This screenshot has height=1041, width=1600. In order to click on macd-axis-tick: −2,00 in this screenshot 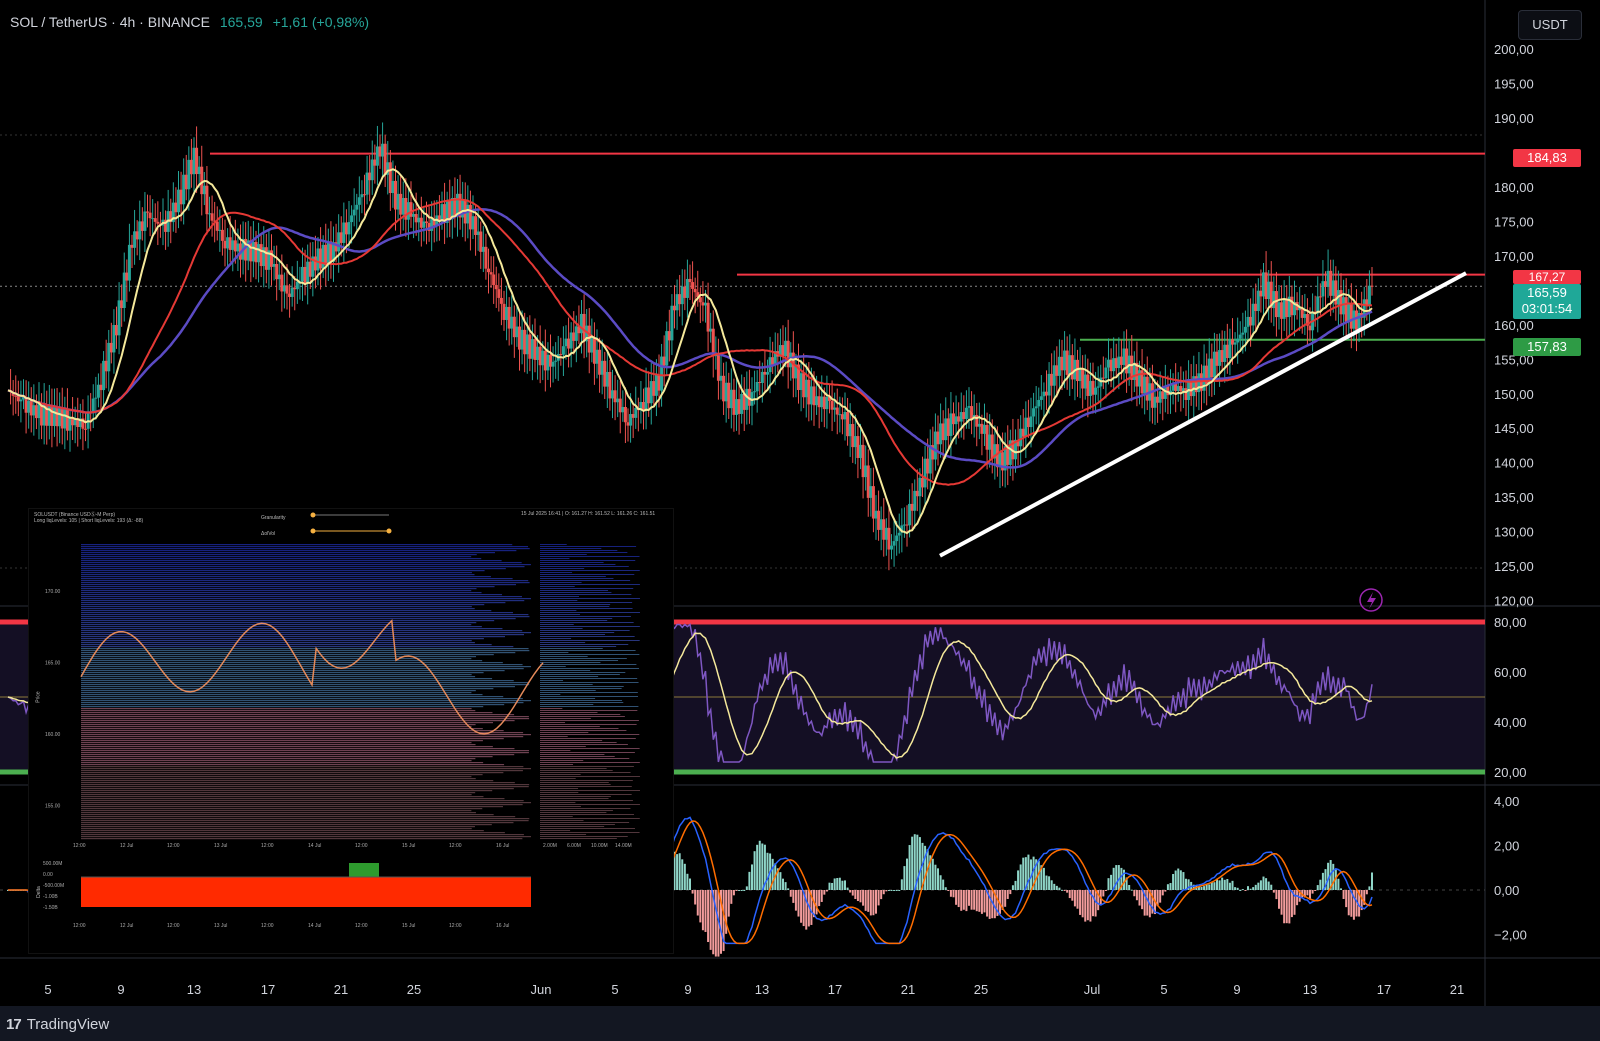, I will do `click(1510, 935)`.